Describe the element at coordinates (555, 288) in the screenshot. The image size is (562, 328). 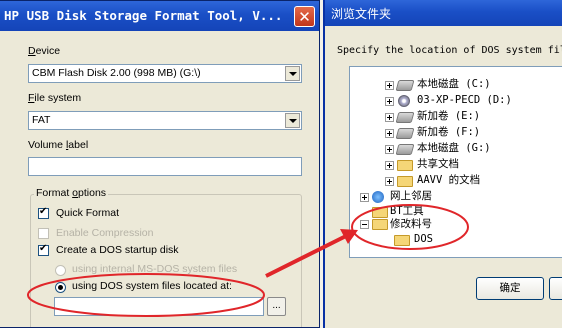
I see `cancel-button` at that location.